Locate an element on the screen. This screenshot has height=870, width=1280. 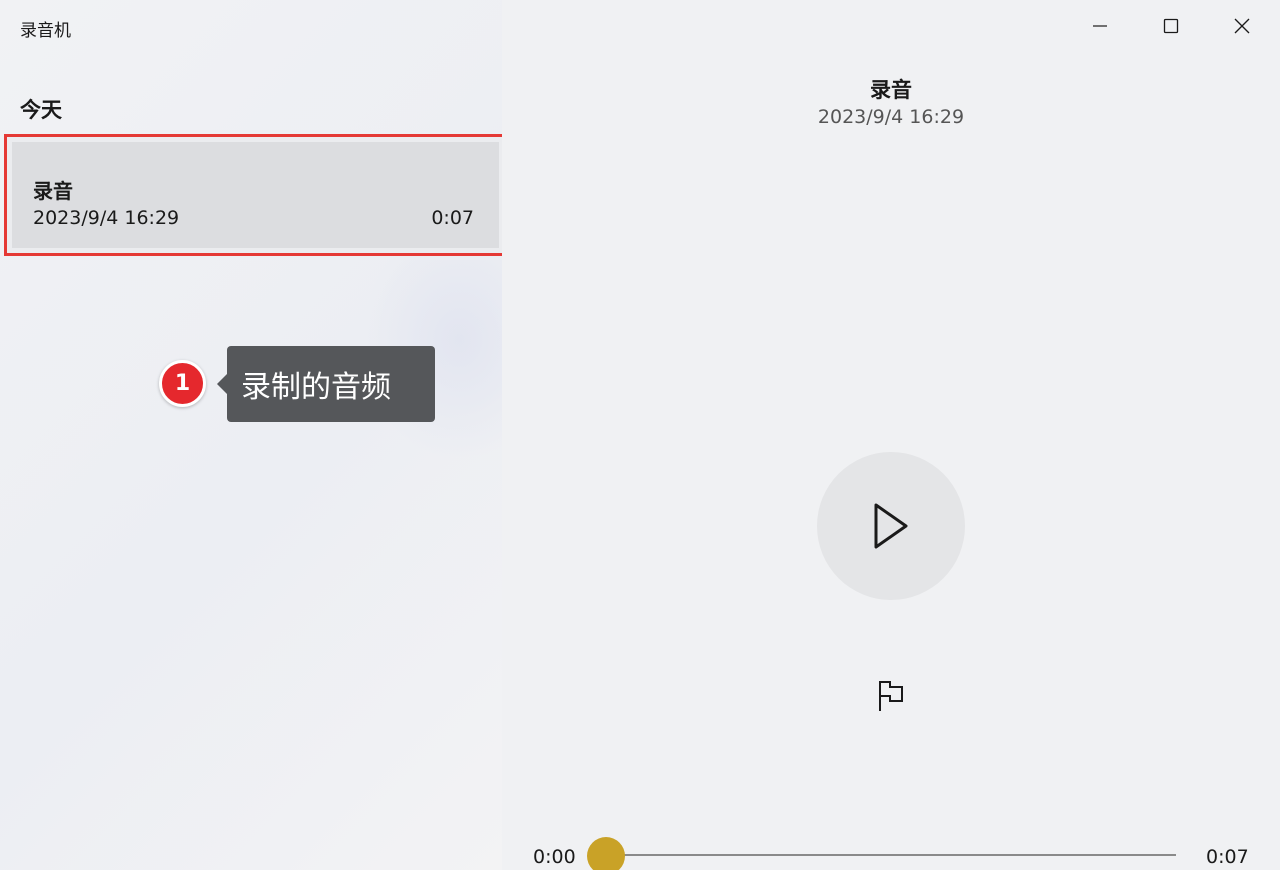
maximize-icon is located at coordinates (1171, 26).